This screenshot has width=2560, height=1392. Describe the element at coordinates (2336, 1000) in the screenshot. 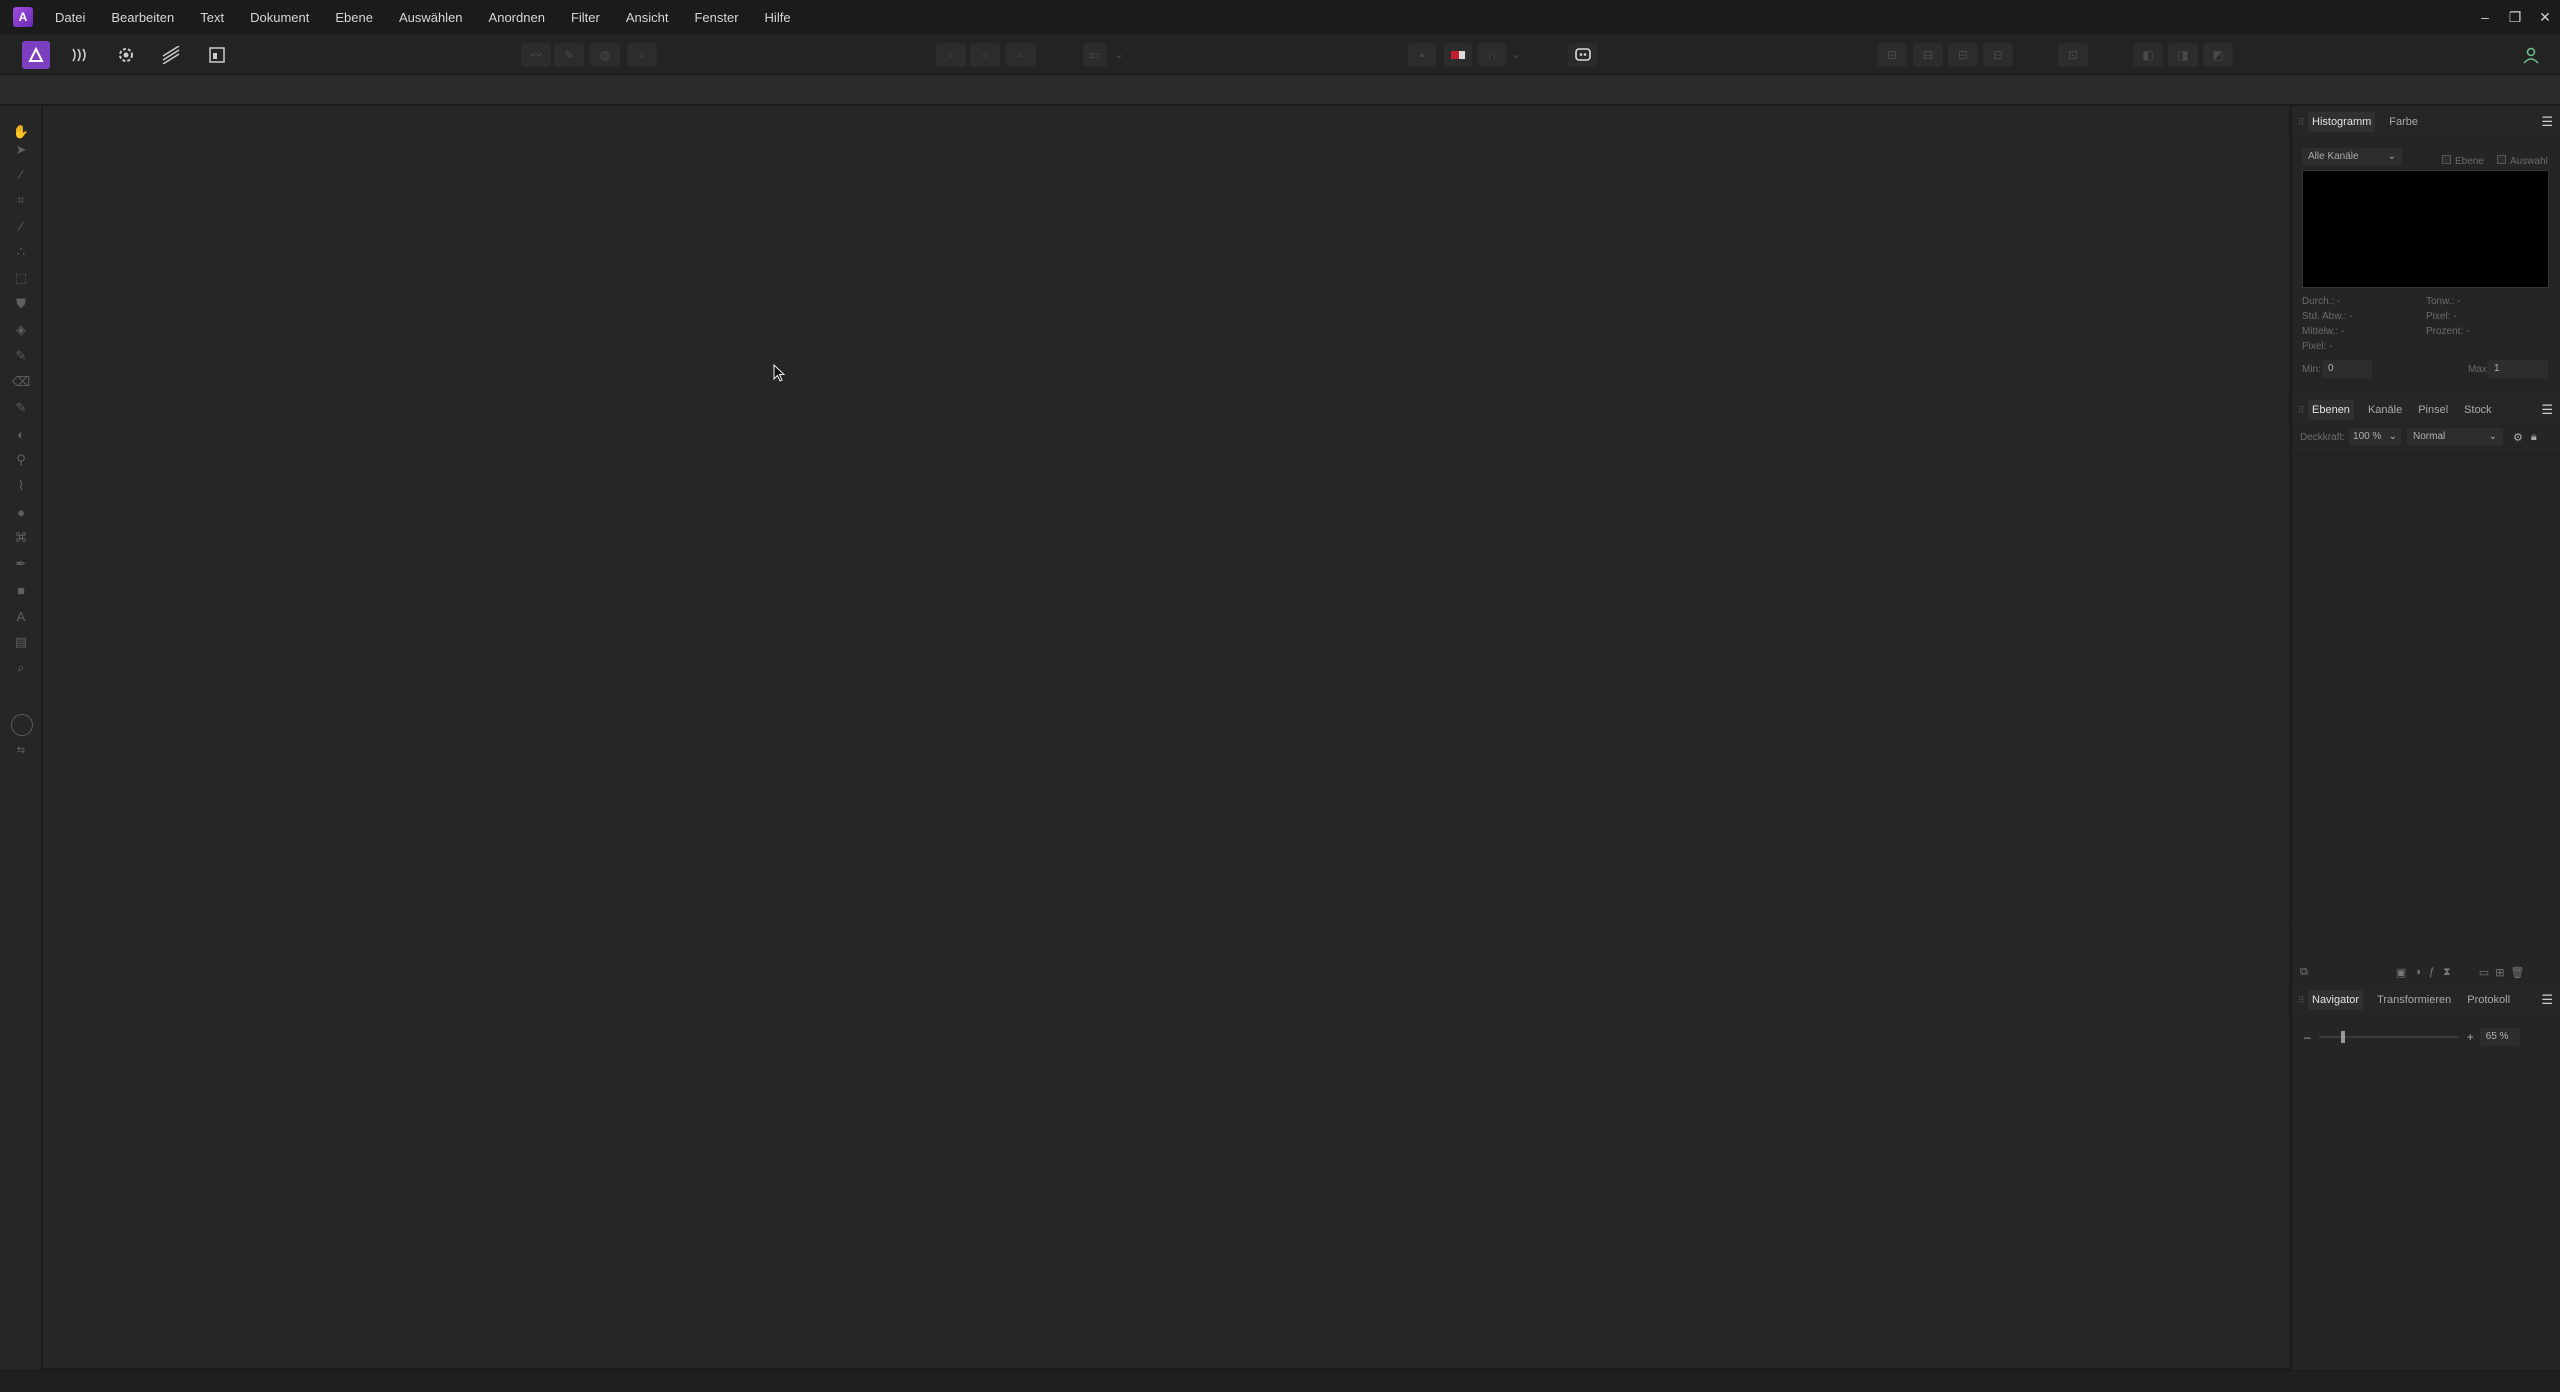

I see `tab-navigator: Navigator` at that location.